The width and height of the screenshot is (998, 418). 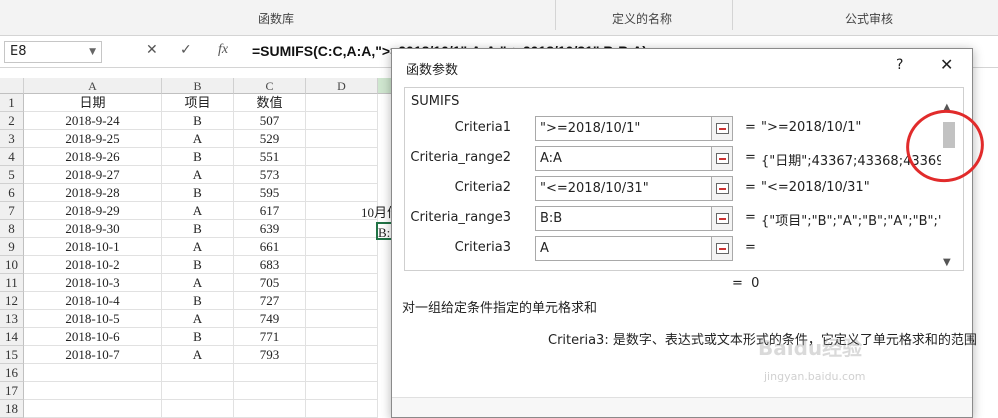 What do you see at coordinates (270, 86) in the screenshot?
I see `column-header-c: C` at bounding box center [270, 86].